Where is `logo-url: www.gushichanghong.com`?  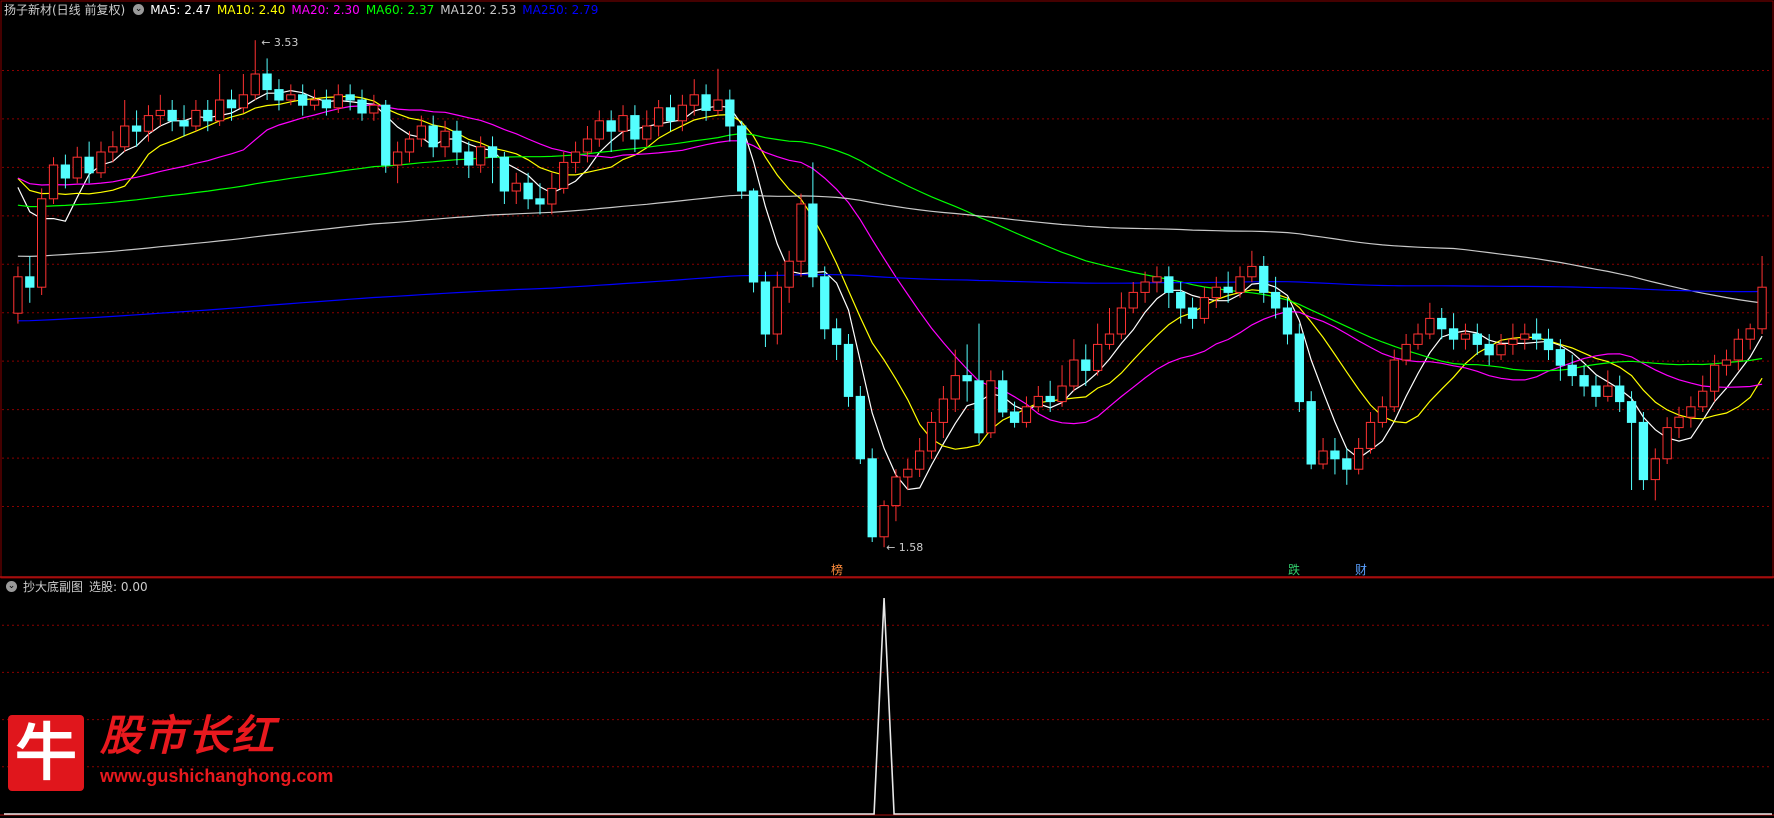
logo-url: www.gushichanghong.com is located at coordinates (217, 776).